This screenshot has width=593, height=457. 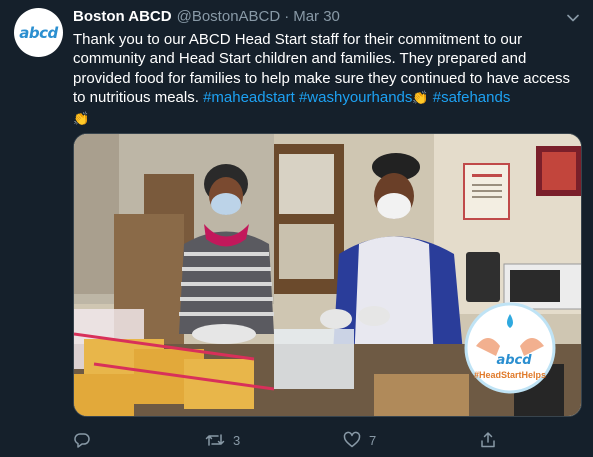 What do you see at coordinates (215, 440) in the screenshot?
I see `retweet-icon` at bounding box center [215, 440].